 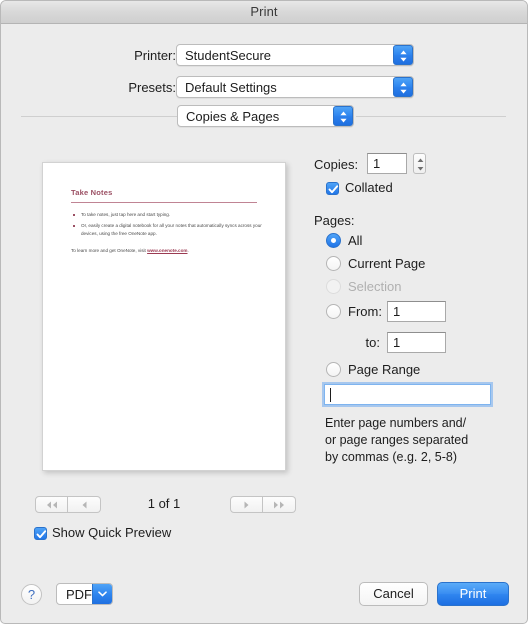 I want to click on separator-right, so click(x=431, y=116).